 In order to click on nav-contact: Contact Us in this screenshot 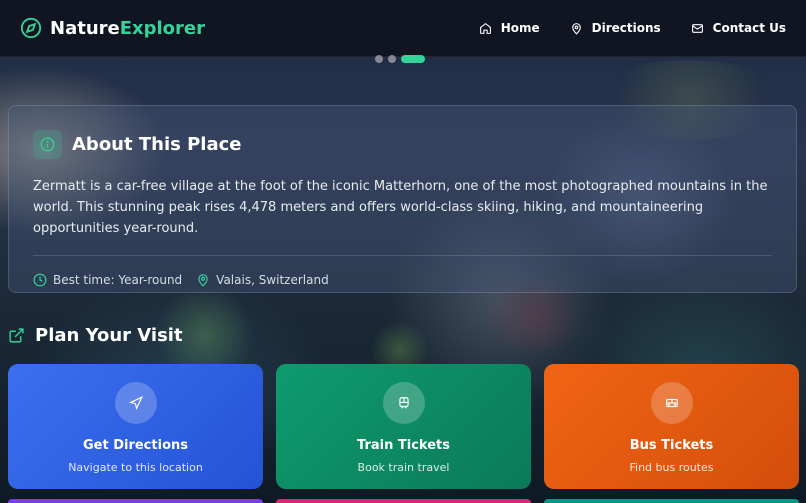, I will do `click(738, 28)`.